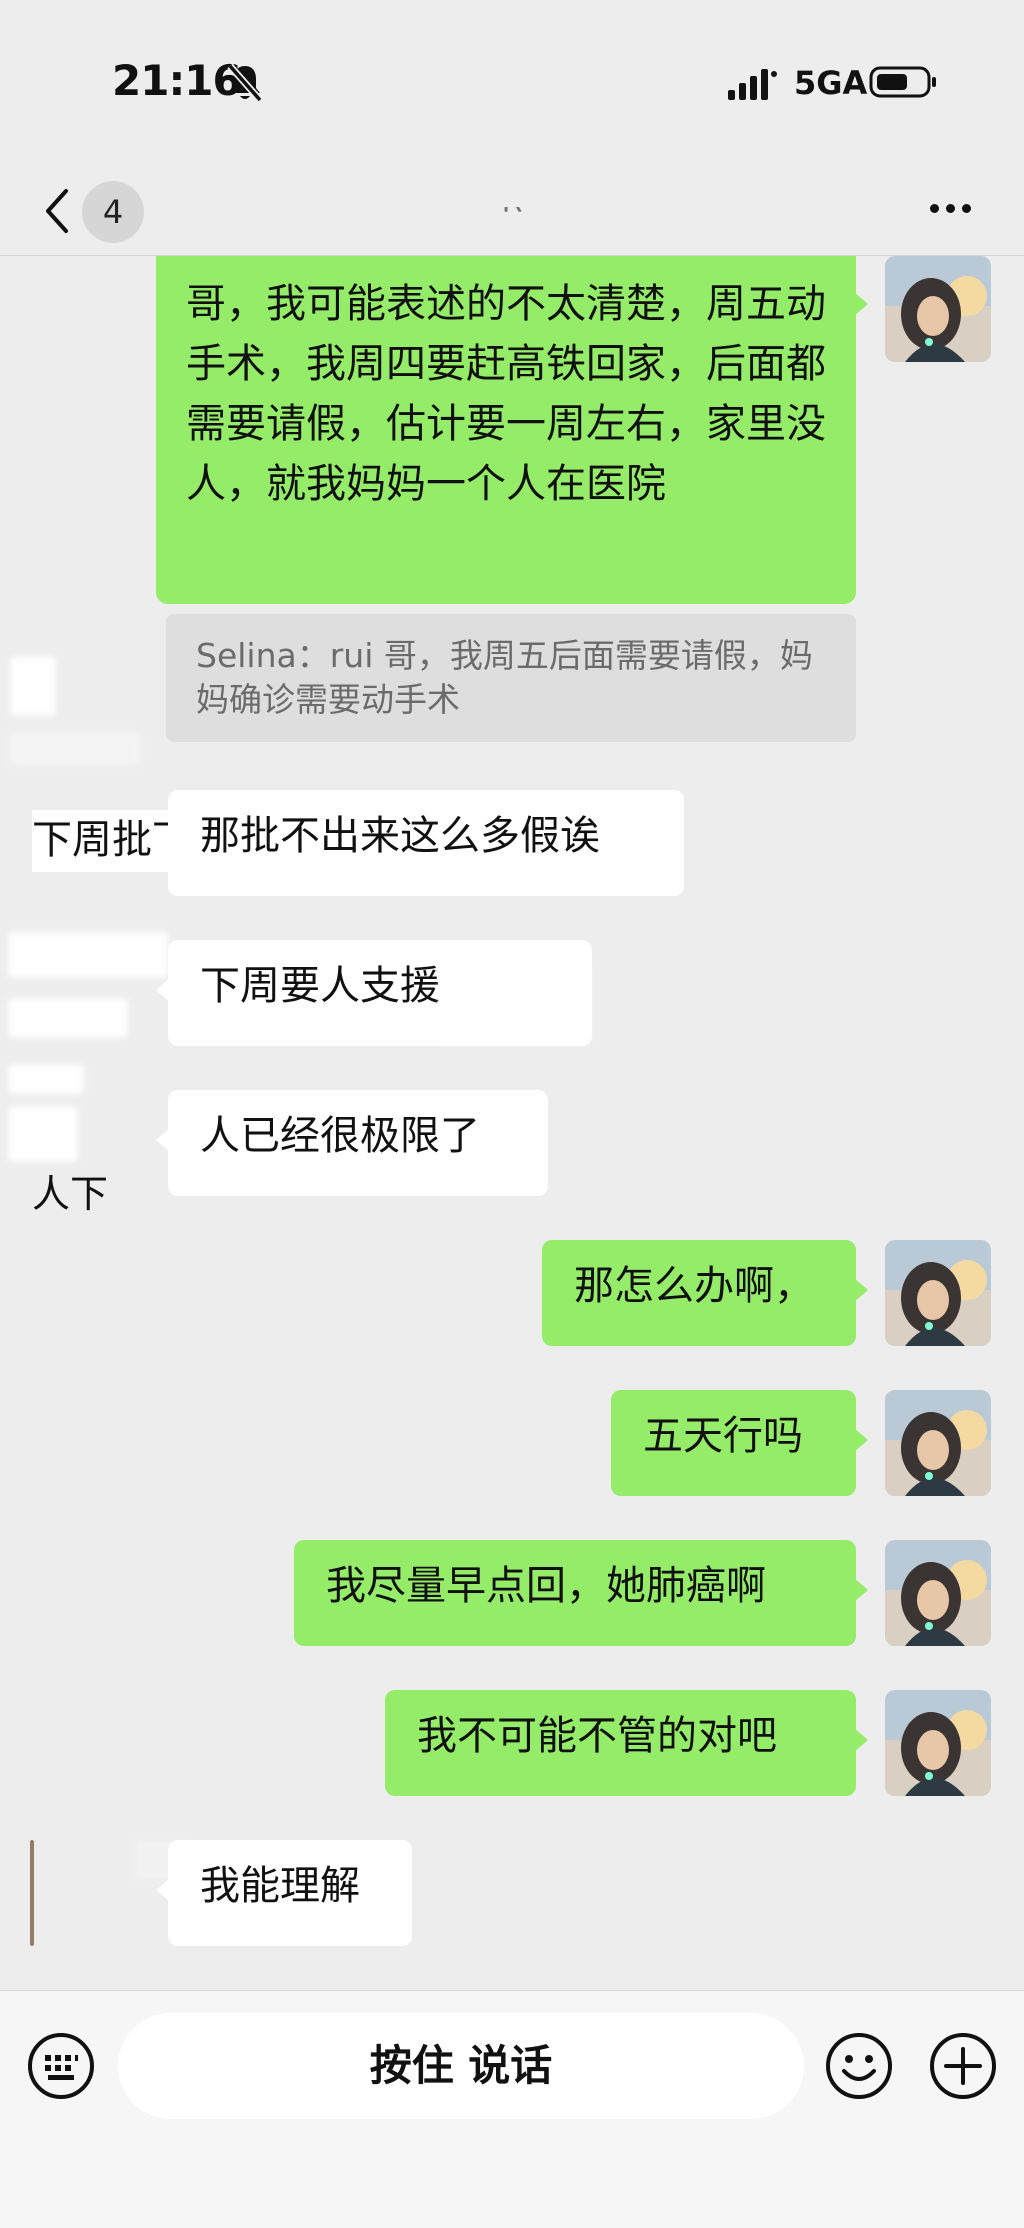 The width and height of the screenshot is (1024, 2228). I want to click on message-bubble-incoming: 人已经很极限了, so click(352, 1143).